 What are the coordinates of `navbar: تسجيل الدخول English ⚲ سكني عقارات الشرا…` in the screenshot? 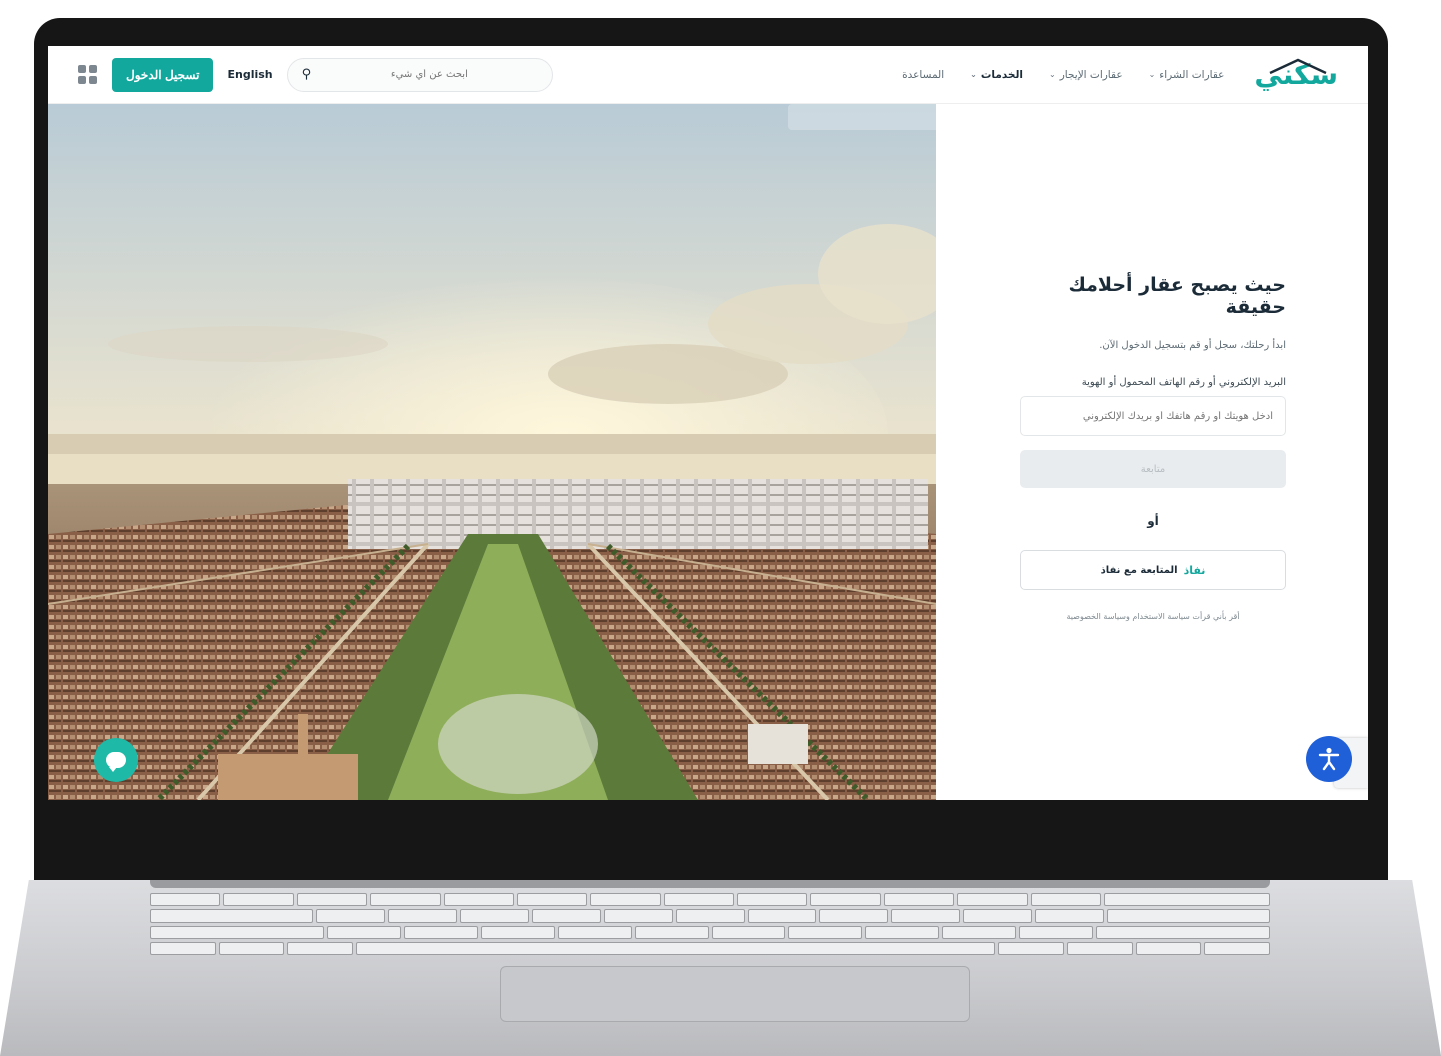 It's located at (708, 75).